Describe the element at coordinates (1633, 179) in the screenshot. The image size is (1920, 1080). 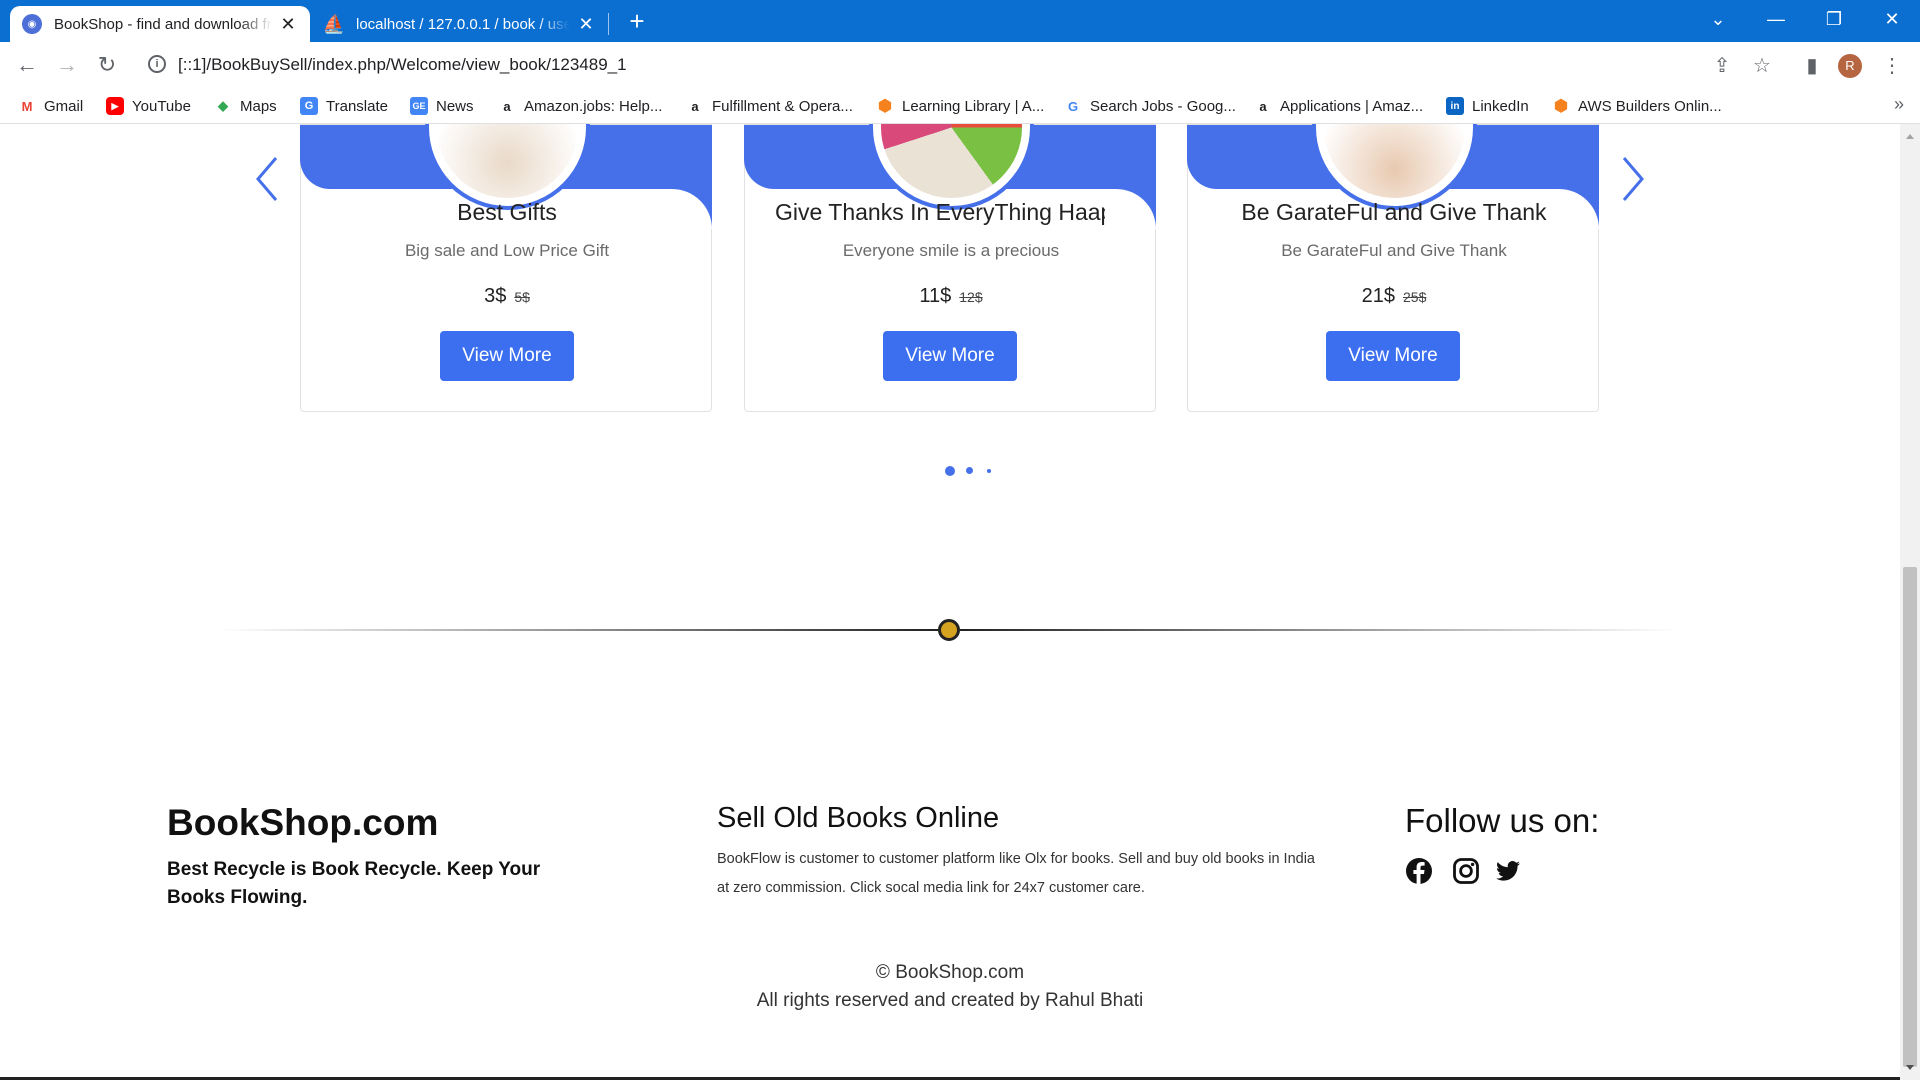
I see `carousel-next-arrow-icon` at that location.